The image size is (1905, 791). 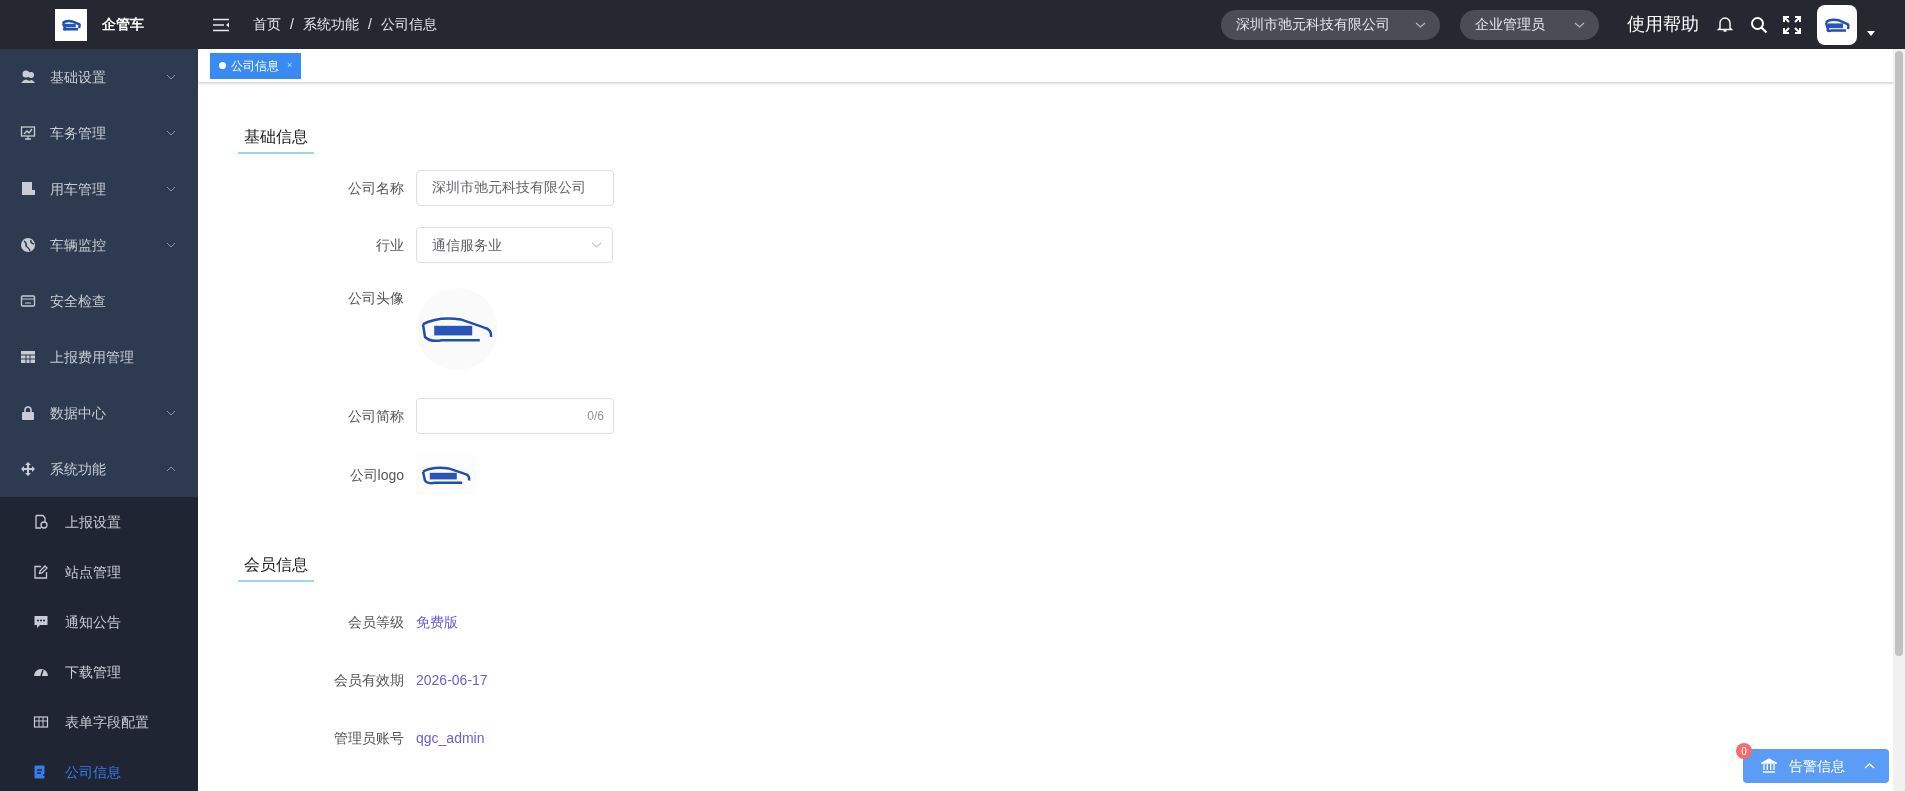 I want to click on field-label: 会员有效期, so click(x=369, y=680).